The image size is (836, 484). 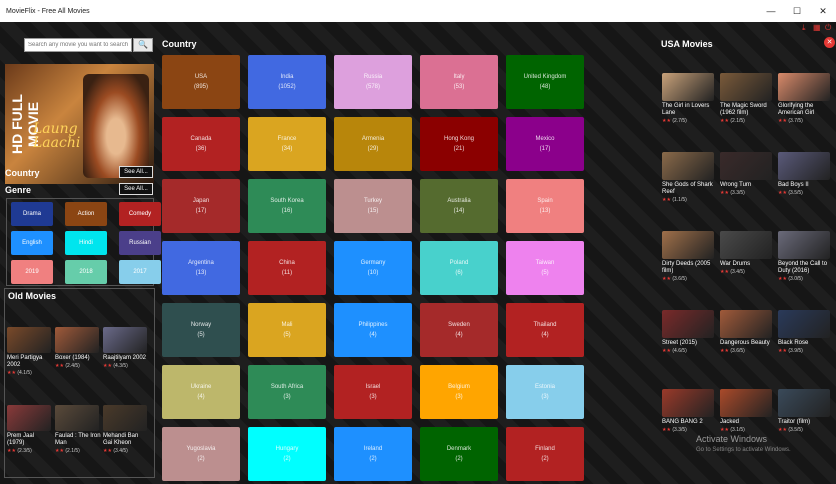 What do you see at coordinates (803, 267) in the screenshot?
I see `movie-title: Beyond the Call to Duty (2016)` at bounding box center [803, 267].